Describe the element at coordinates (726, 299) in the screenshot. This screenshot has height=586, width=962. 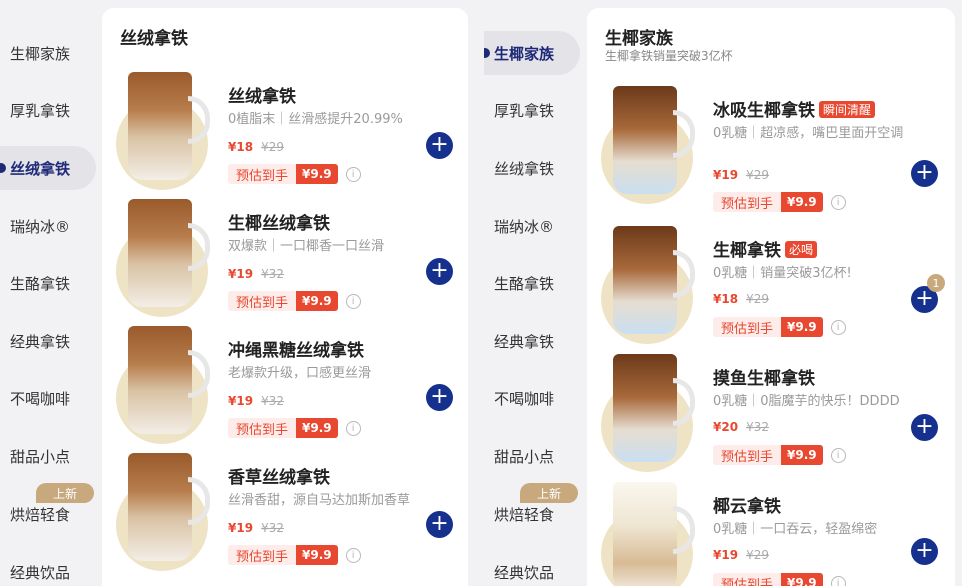
I see `product-price: ¥18` at that location.